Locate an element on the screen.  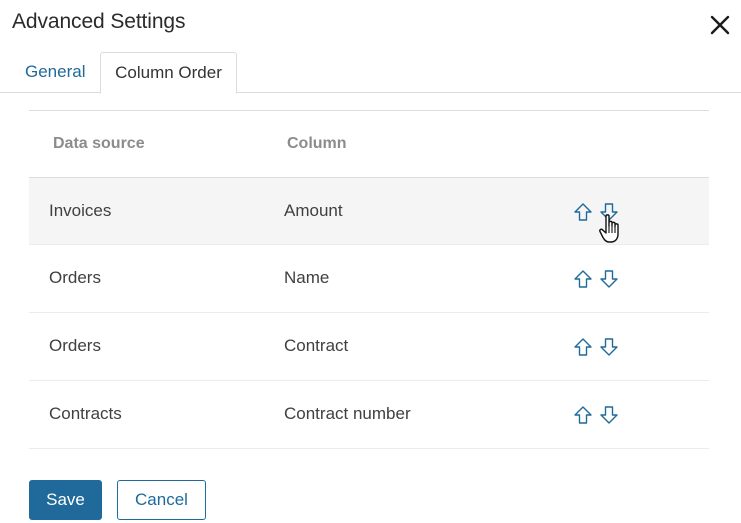
table-row: Invoices Amount is located at coordinates (369, 211).